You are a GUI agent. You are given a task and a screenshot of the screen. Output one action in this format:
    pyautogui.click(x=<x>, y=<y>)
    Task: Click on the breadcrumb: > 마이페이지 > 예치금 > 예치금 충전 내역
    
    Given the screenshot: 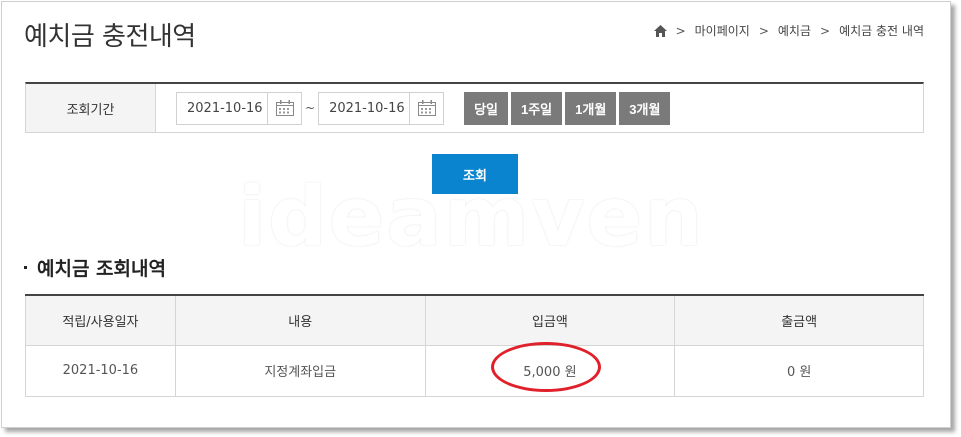 What is the action you would take?
    pyautogui.click(x=788, y=30)
    